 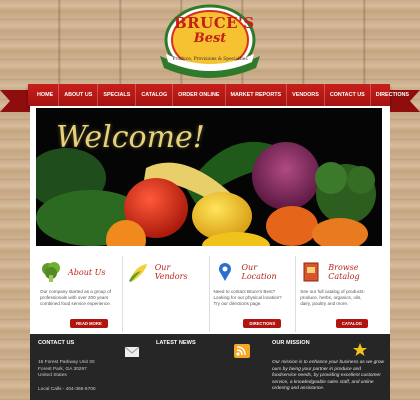 What do you see at coordinates (51, 272) in the screenshot?
I see `broccoli-icon` at bounding box center [51, 272].